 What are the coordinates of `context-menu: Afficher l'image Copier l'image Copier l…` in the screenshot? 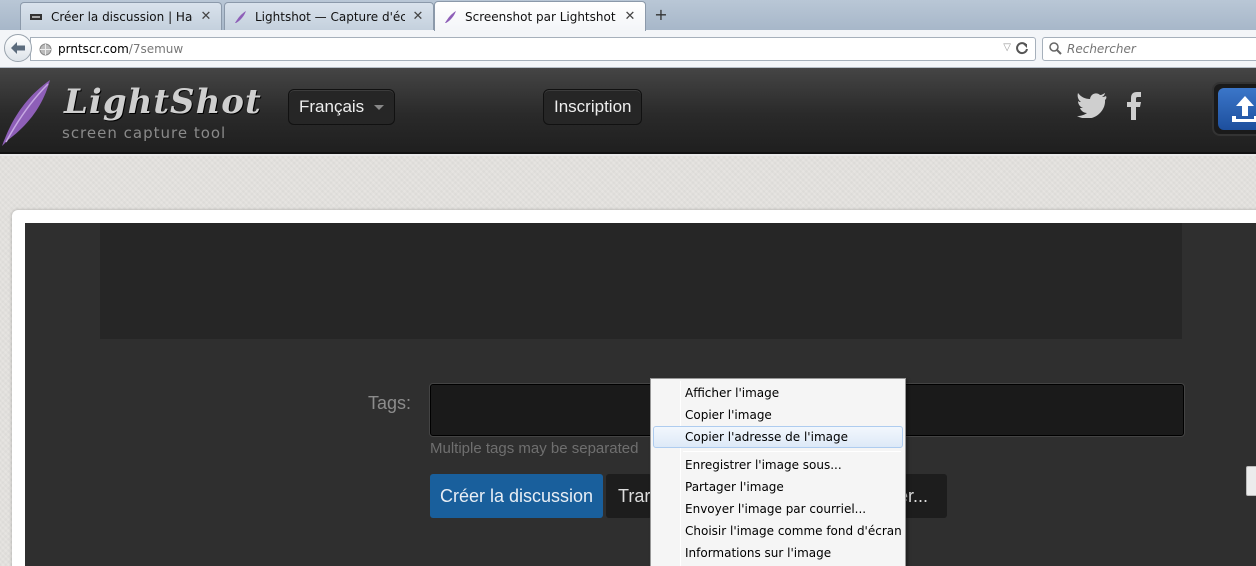 It's located at (778, 472).